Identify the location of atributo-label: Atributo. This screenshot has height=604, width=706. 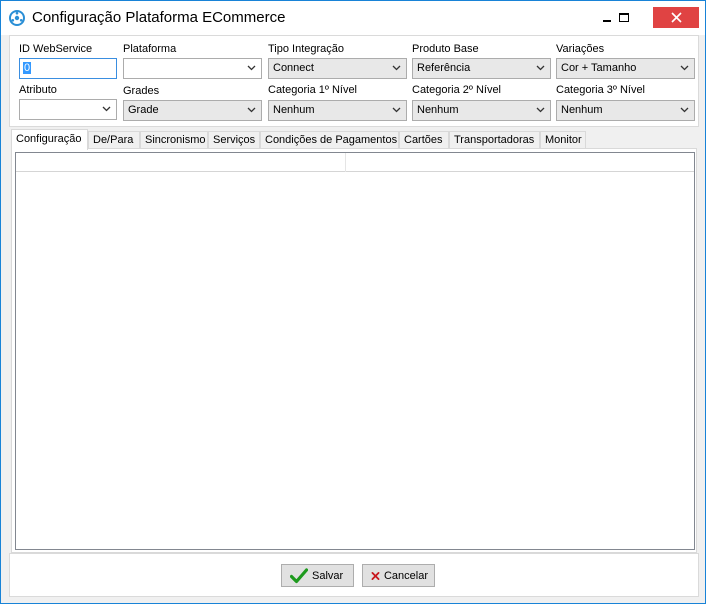
(38, 90).